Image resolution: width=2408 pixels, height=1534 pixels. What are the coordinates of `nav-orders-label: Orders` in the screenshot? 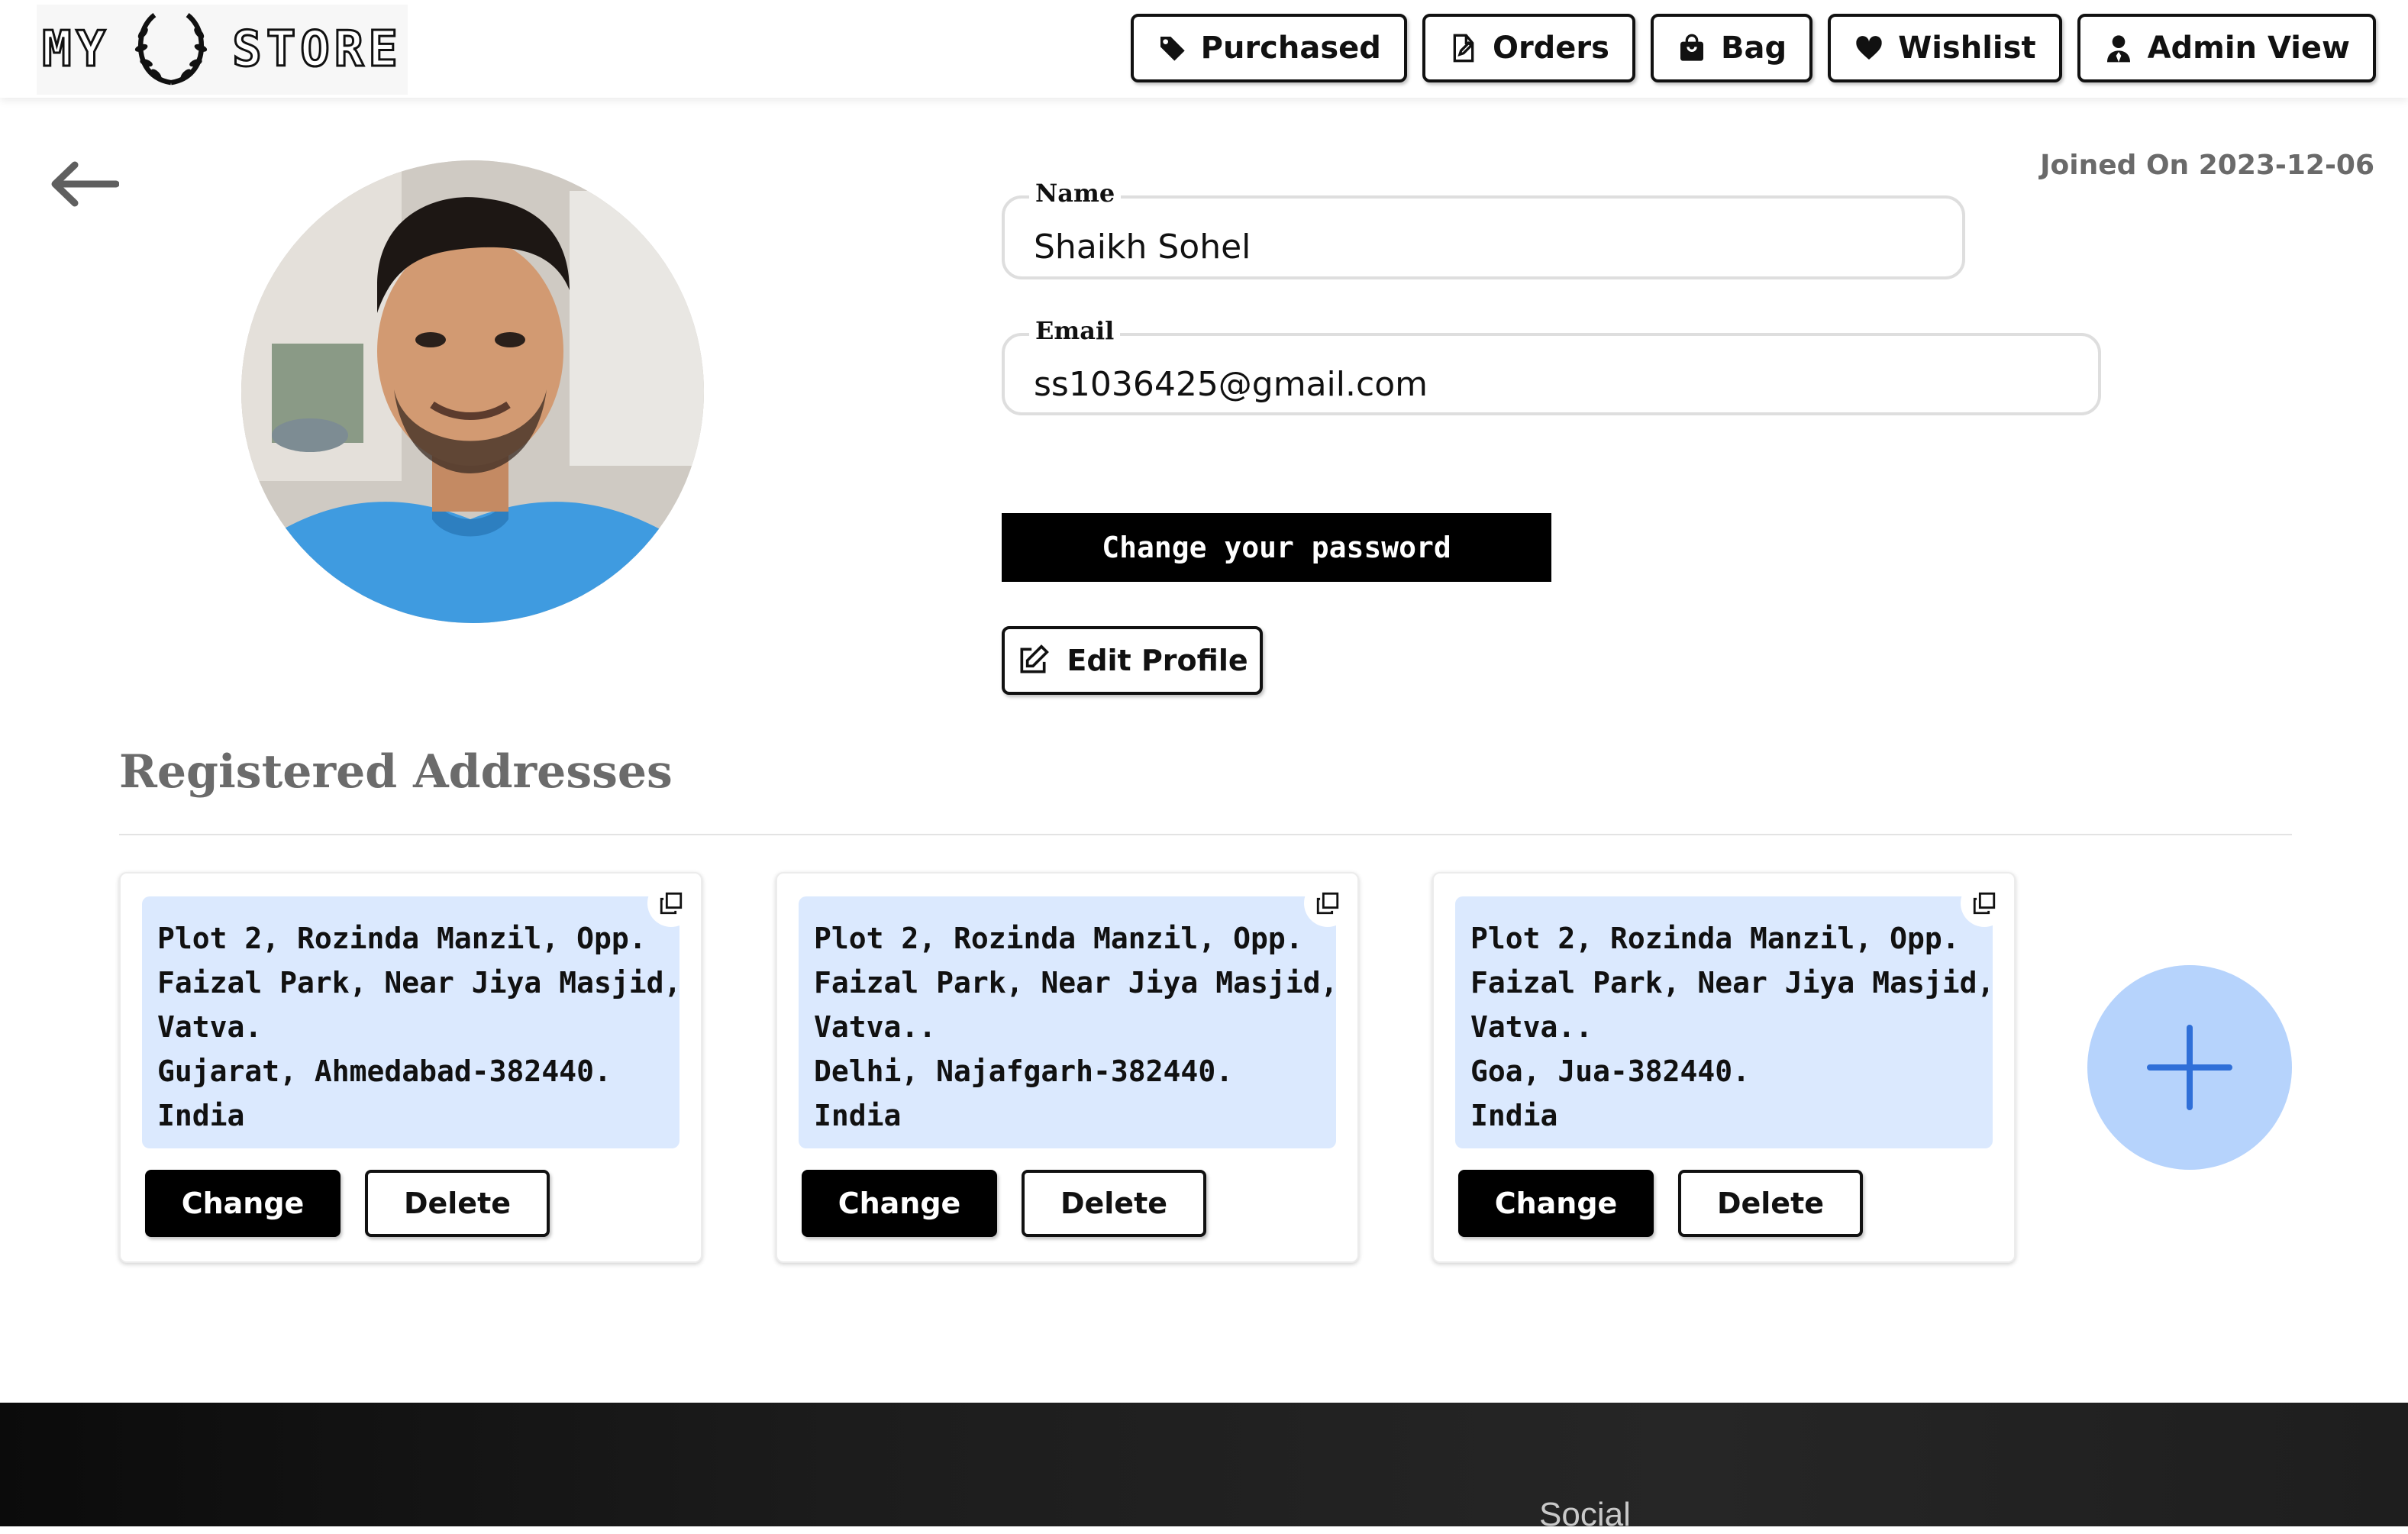 It's located at (1550, 48).